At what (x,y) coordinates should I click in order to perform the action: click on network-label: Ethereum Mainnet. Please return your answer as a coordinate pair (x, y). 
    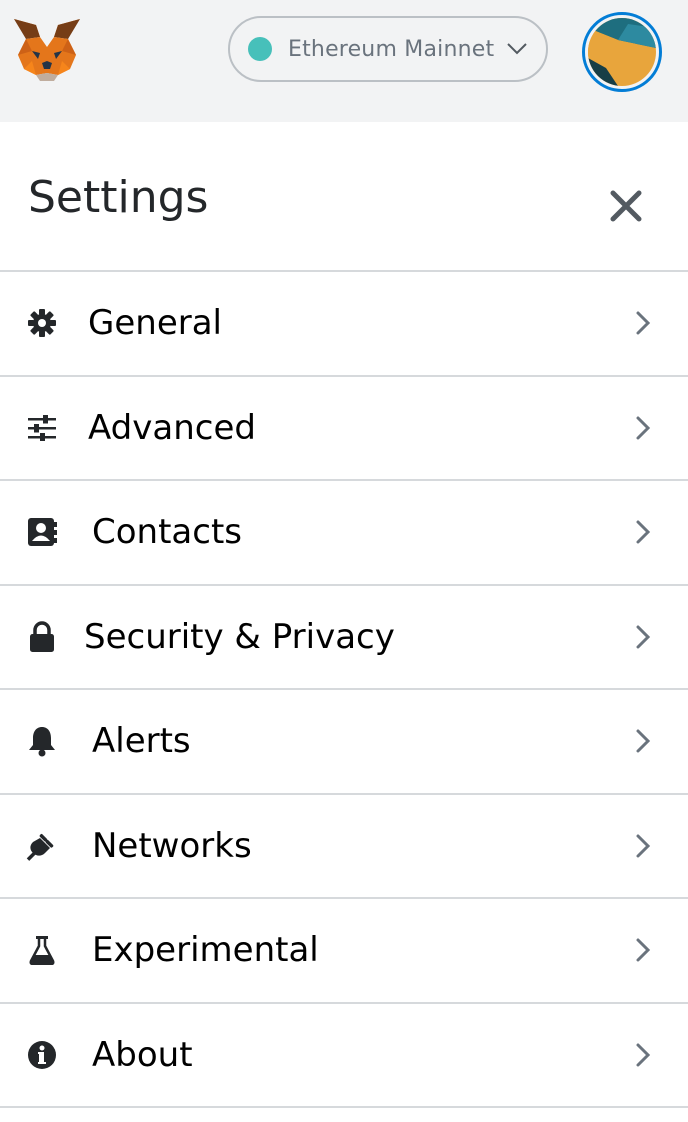
    Looking at the image, I should click on (391, 49).